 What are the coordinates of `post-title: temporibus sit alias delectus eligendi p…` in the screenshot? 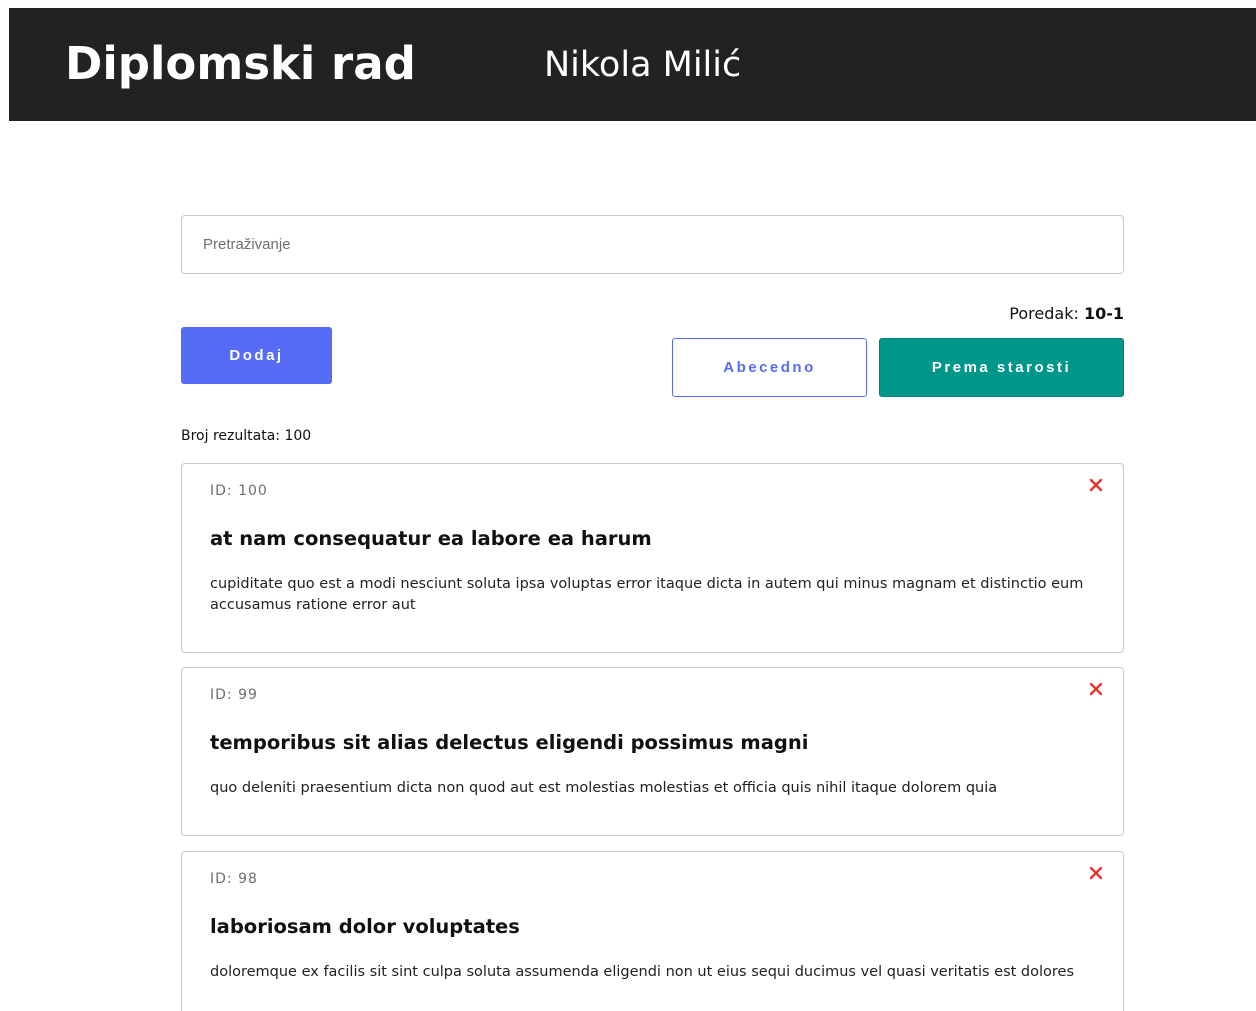 It's located at (509, 742).